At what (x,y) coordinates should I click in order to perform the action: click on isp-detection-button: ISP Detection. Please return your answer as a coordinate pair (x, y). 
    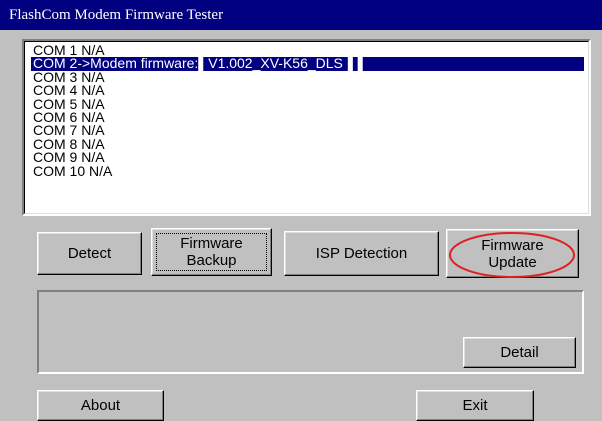
    Looking at the image, I should click on (361, 253).